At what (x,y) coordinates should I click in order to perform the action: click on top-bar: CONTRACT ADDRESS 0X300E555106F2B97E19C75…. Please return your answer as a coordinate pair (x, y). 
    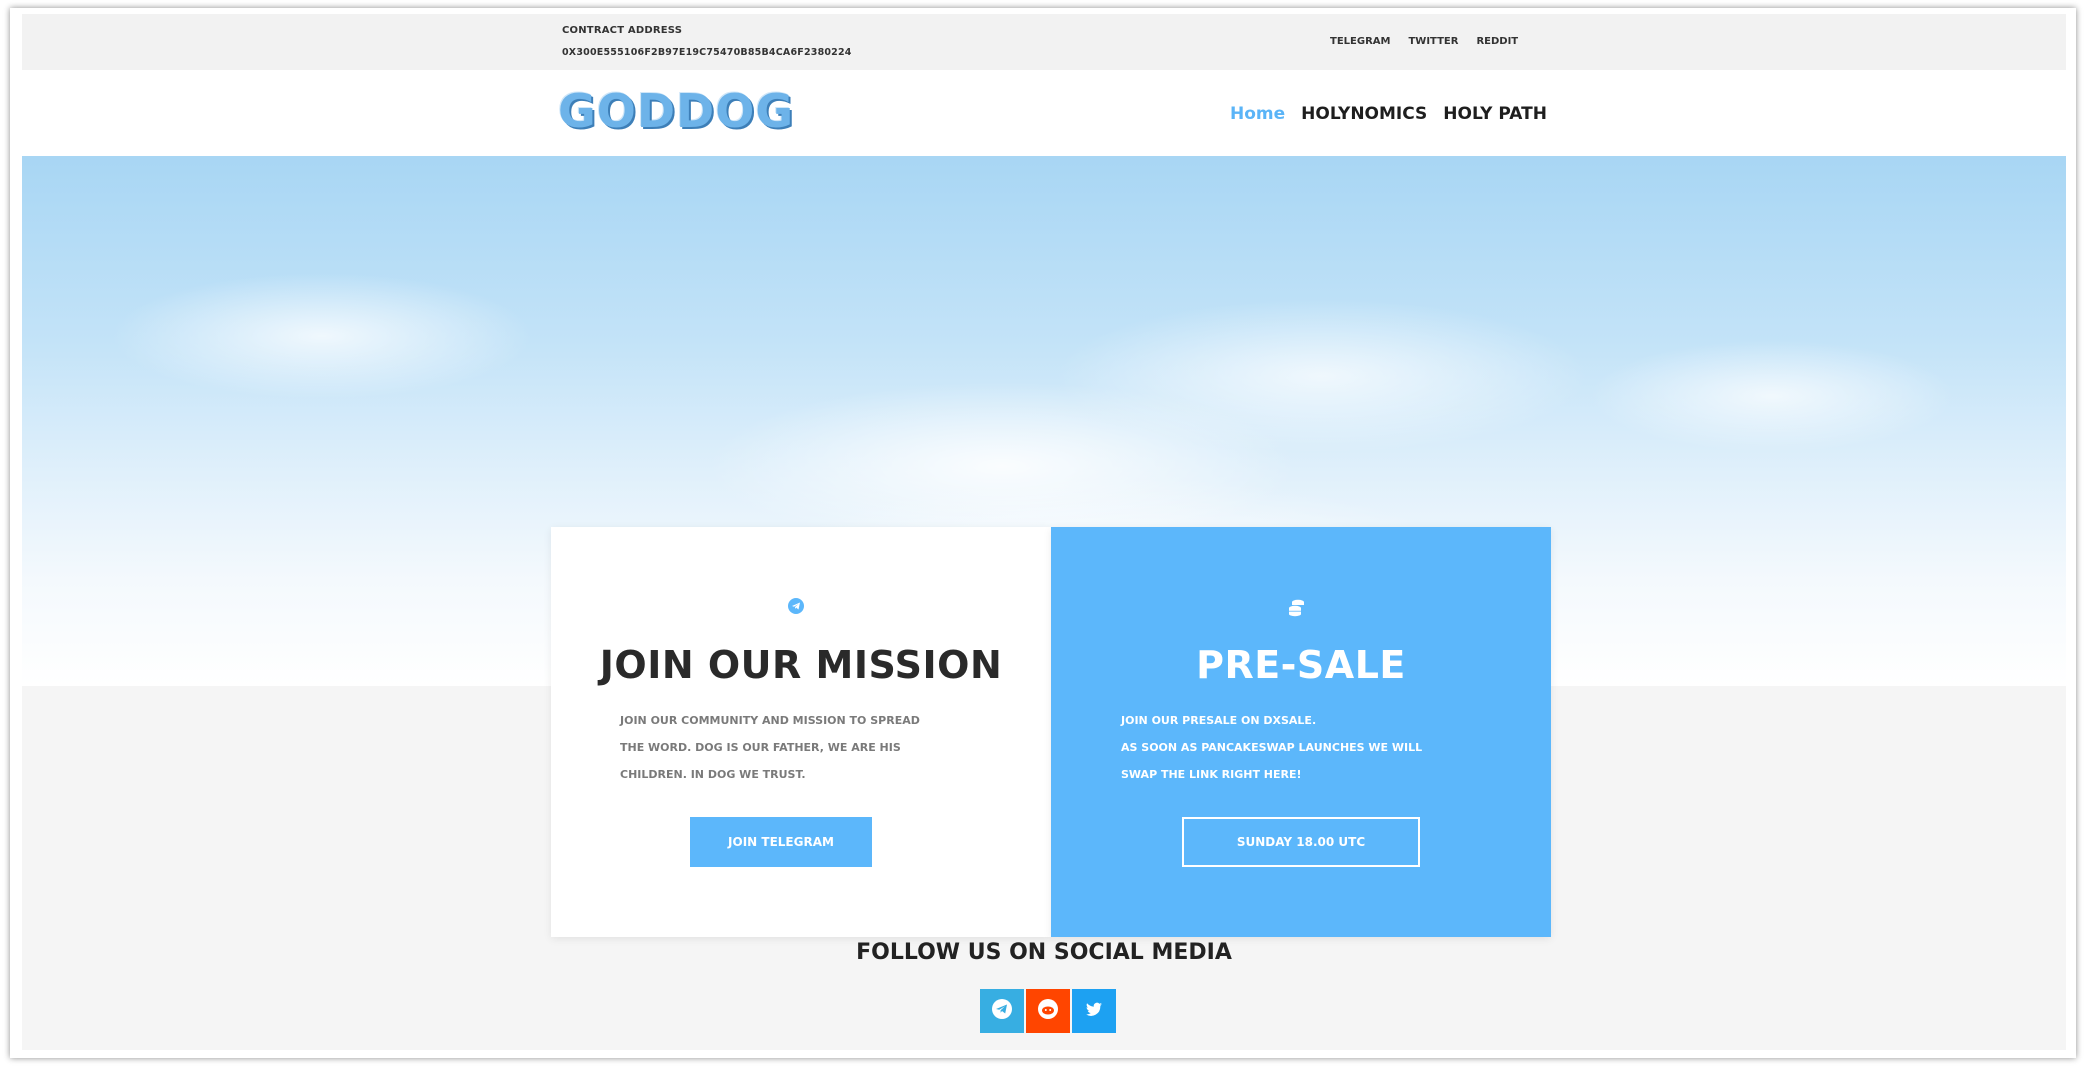
    Looking at the image, I should click on (1044, 42).